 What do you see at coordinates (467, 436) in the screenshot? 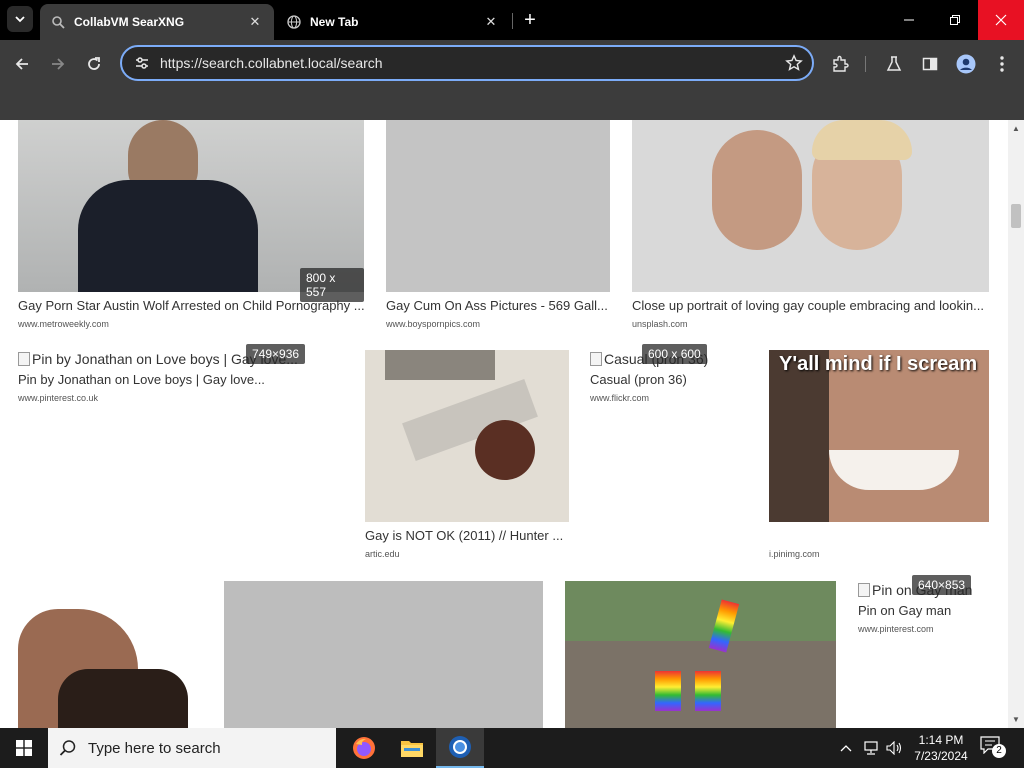
I see `collage-artwork` at bounding box center [467, 436].